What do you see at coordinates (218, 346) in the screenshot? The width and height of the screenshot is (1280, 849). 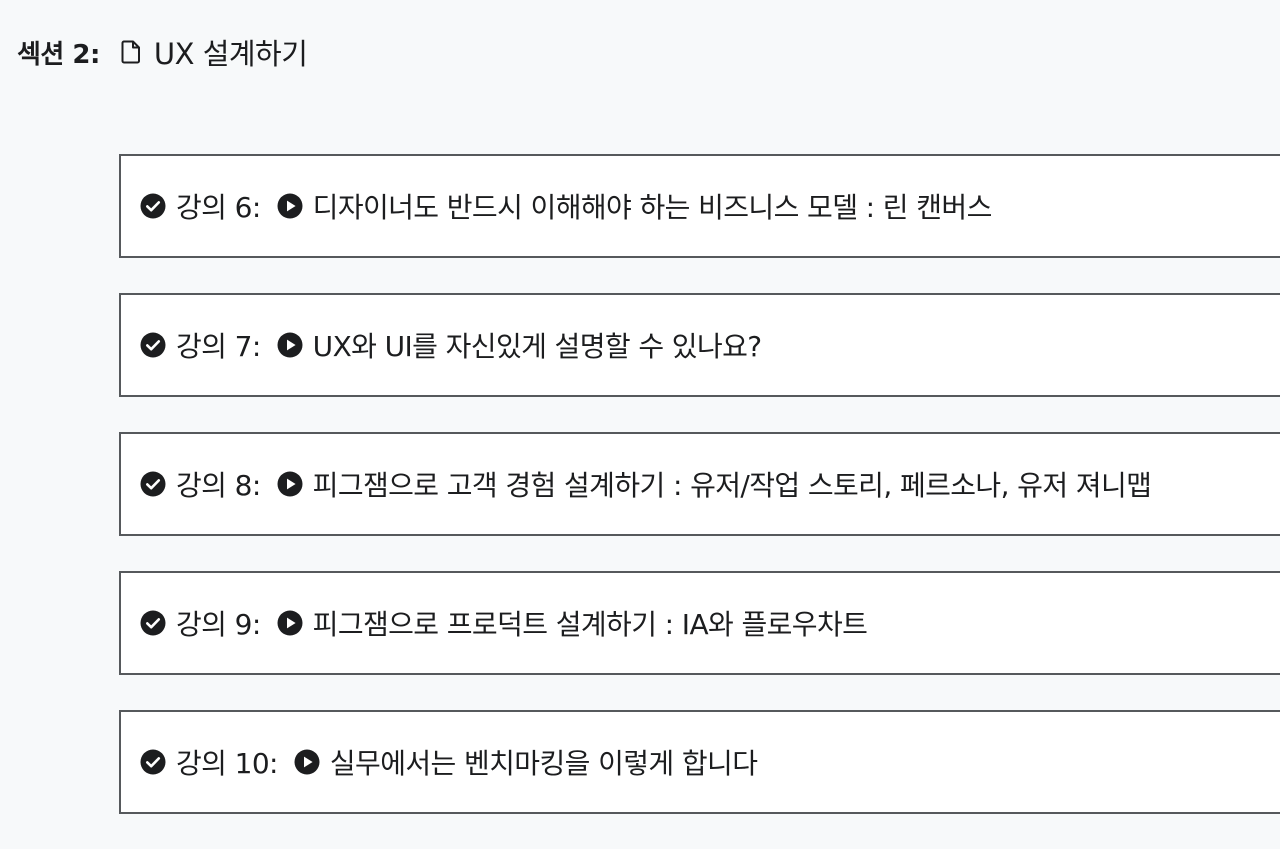 I see `lecture-number: 강의 7:` at bounding box center [218, 346].